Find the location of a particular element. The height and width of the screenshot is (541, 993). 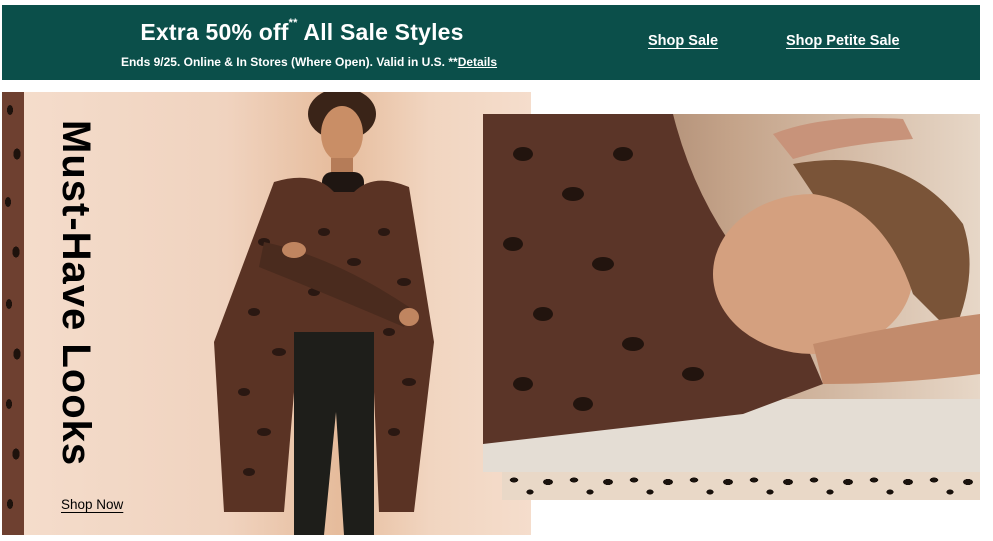

leopard-print-strip is located at coordinates (13, 313).